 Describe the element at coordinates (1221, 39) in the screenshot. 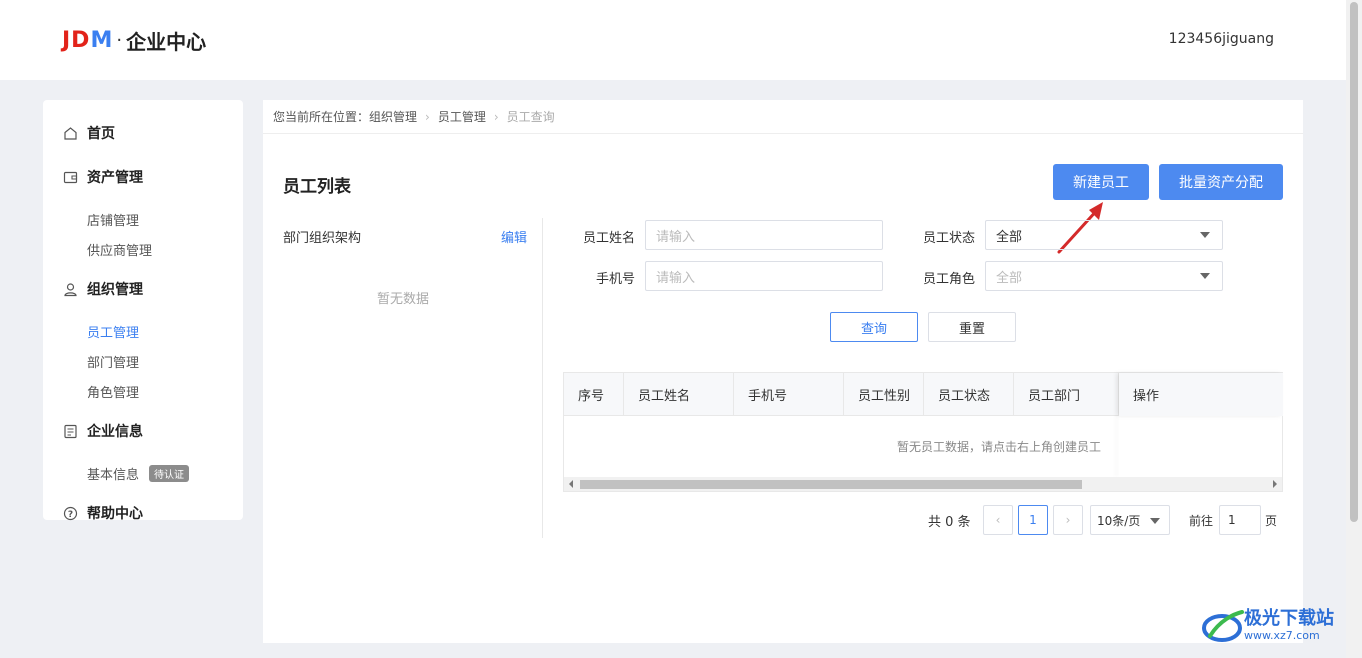

I see `username: 123456jiguang` at that location.